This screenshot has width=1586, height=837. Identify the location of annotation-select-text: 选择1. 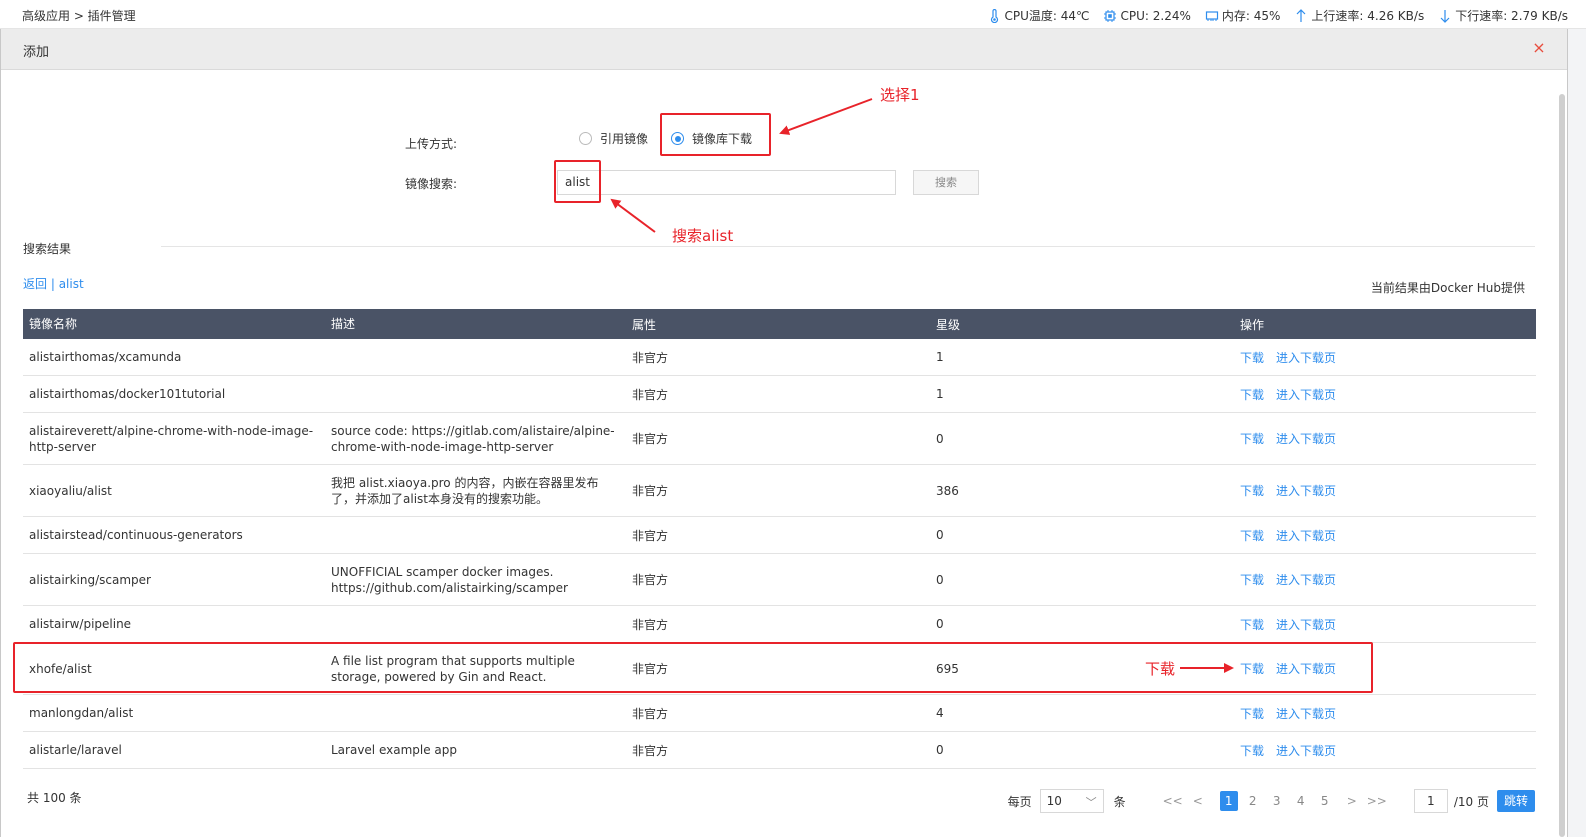
(900, 95).